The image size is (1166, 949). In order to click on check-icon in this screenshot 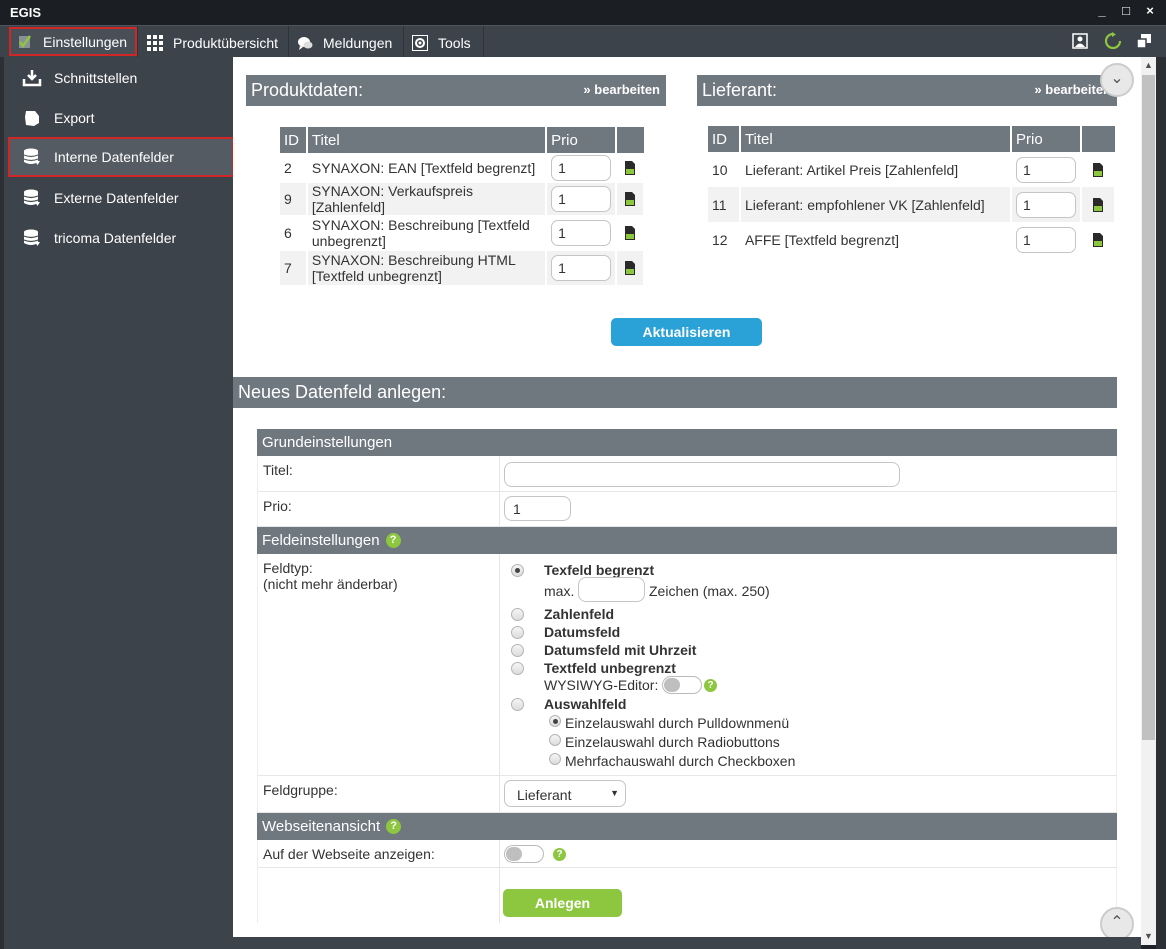, I will do `click(25, 41)`.